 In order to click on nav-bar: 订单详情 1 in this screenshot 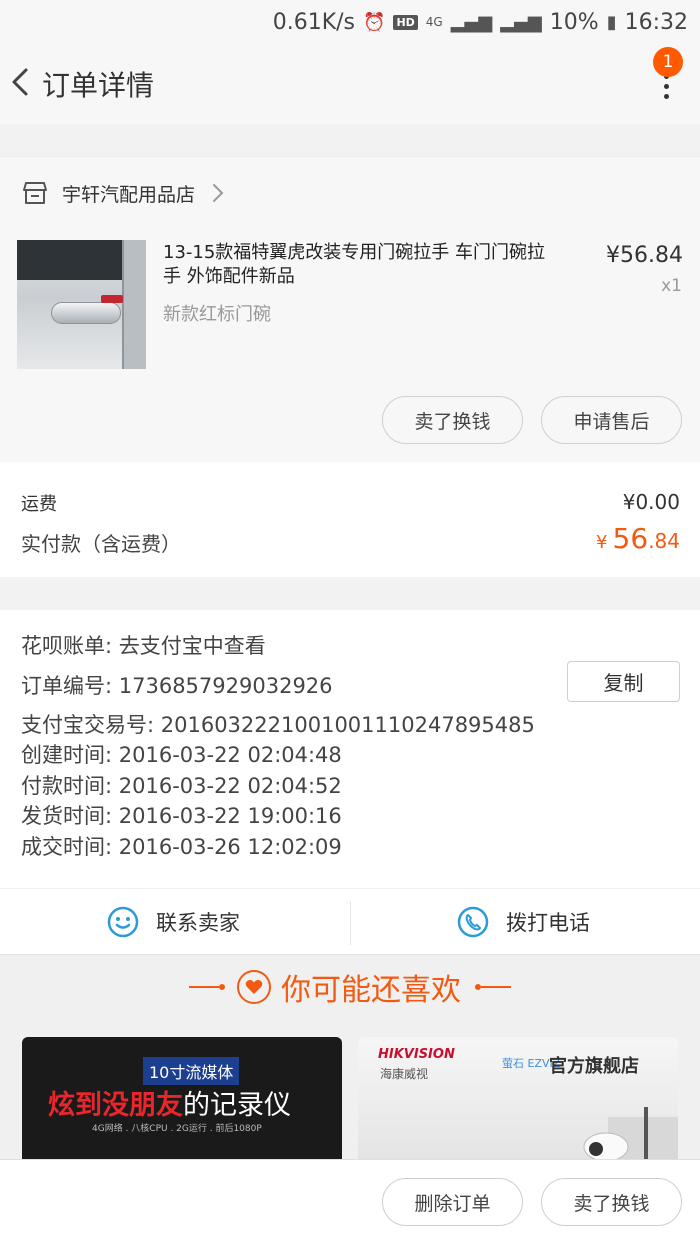, I will do `click(350, 84)`.